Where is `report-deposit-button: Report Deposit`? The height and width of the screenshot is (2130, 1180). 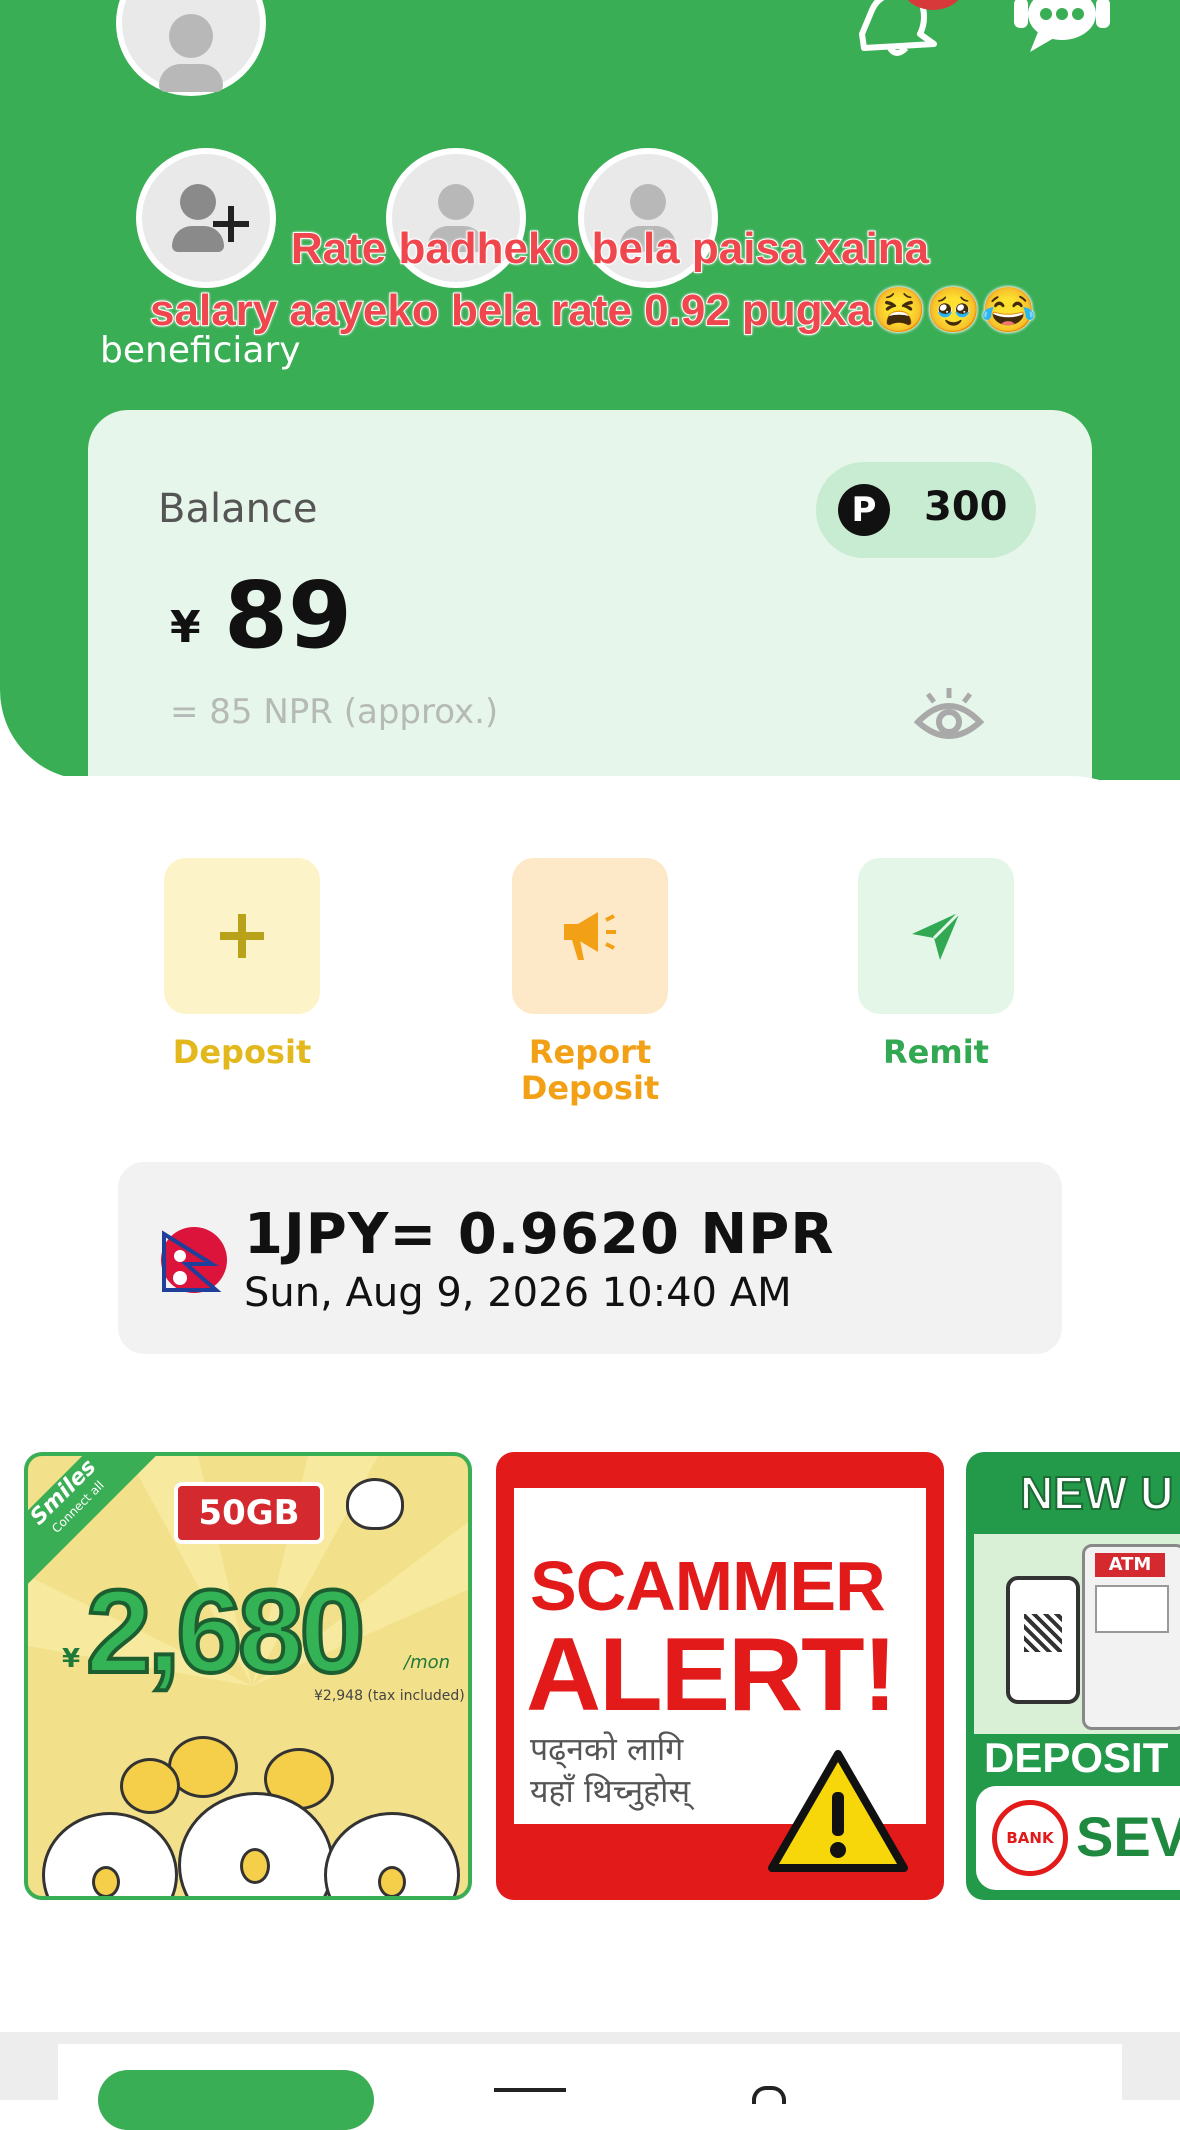
report-deposit-button: Report Deposit is located at coordinates (590, 982).